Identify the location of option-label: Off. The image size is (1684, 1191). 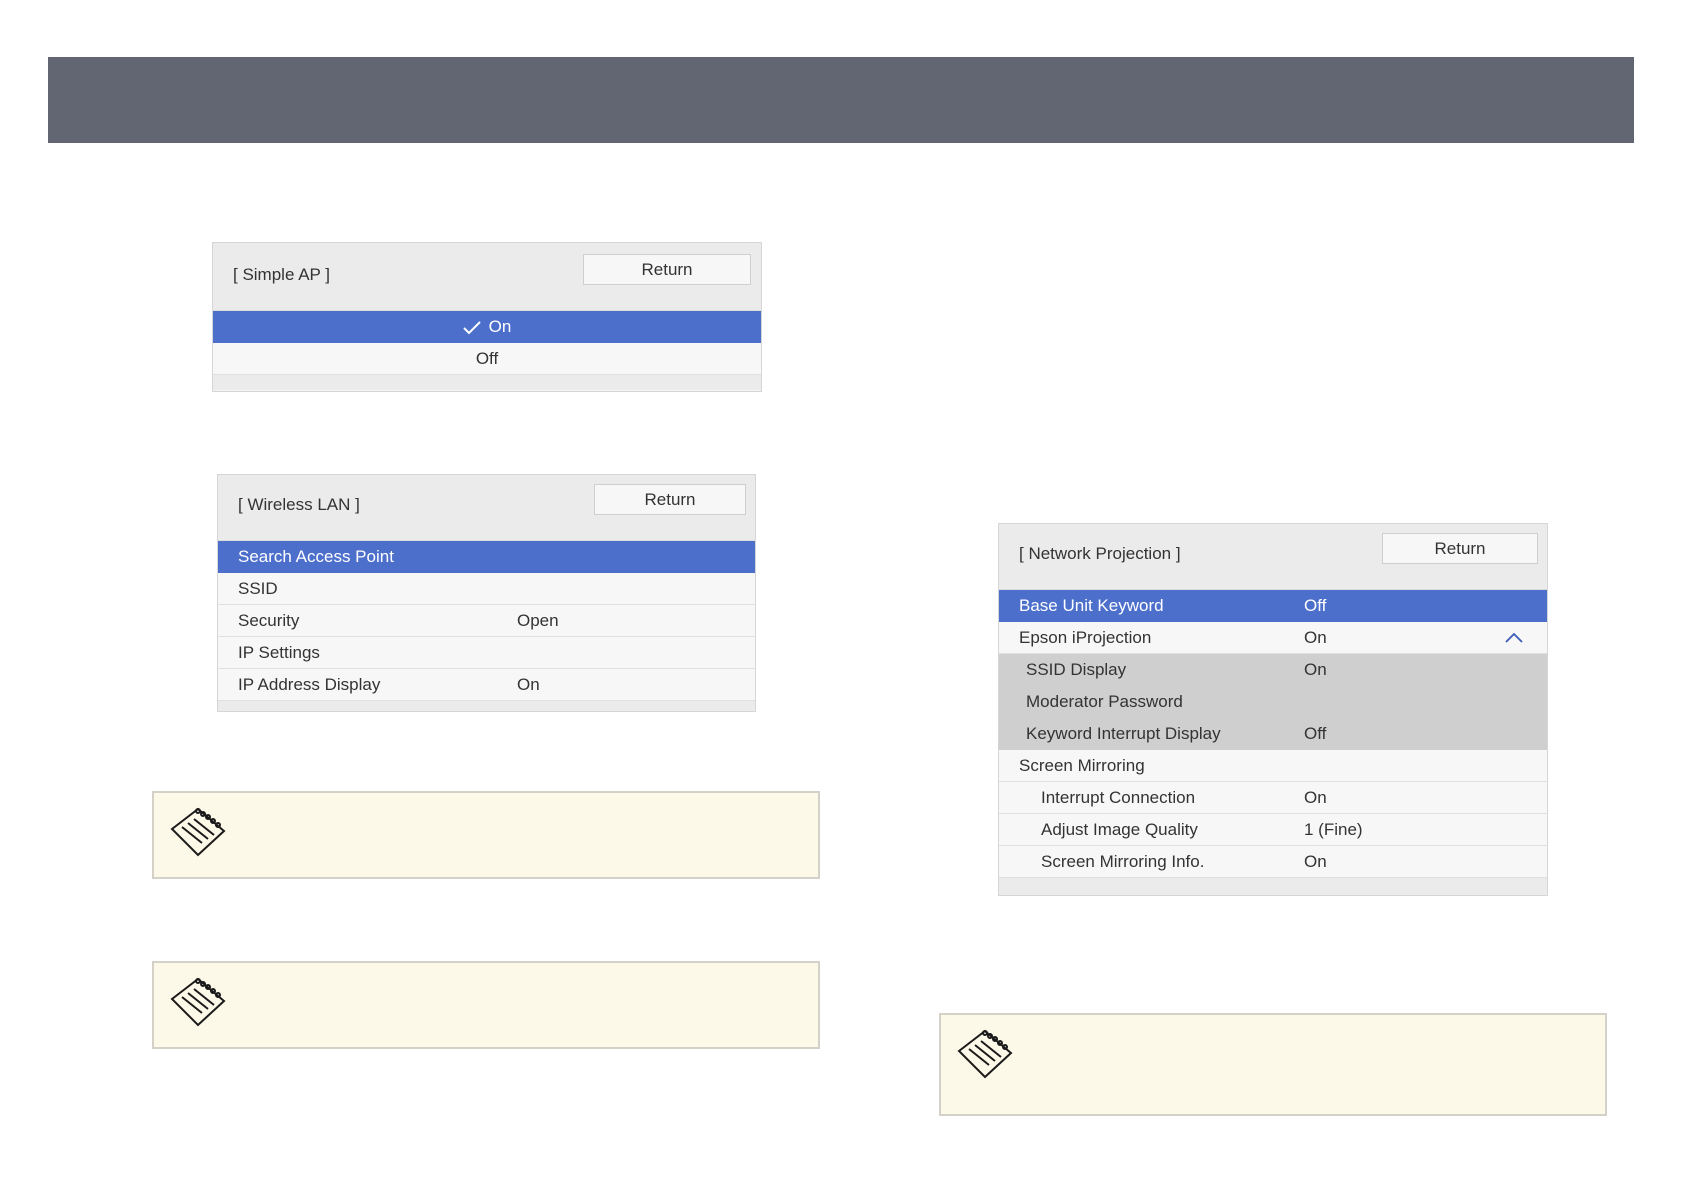
(487, 358).